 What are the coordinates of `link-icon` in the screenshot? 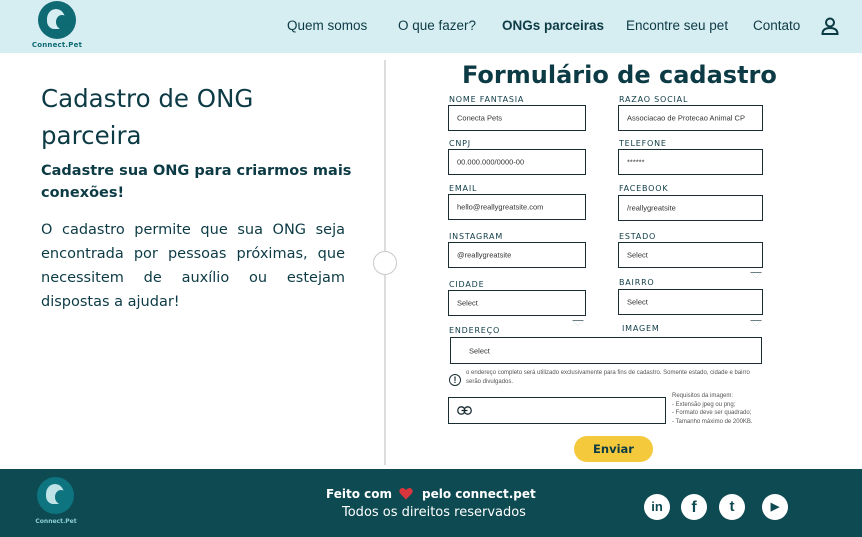 It's located at (464, 410).